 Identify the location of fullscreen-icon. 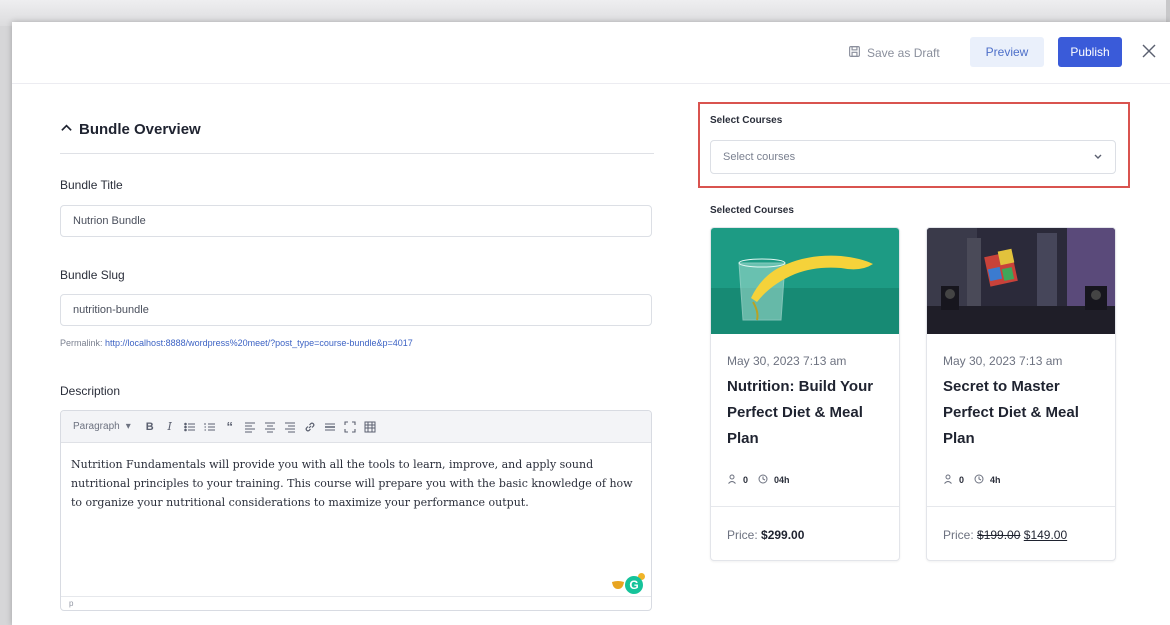
(350, 427).